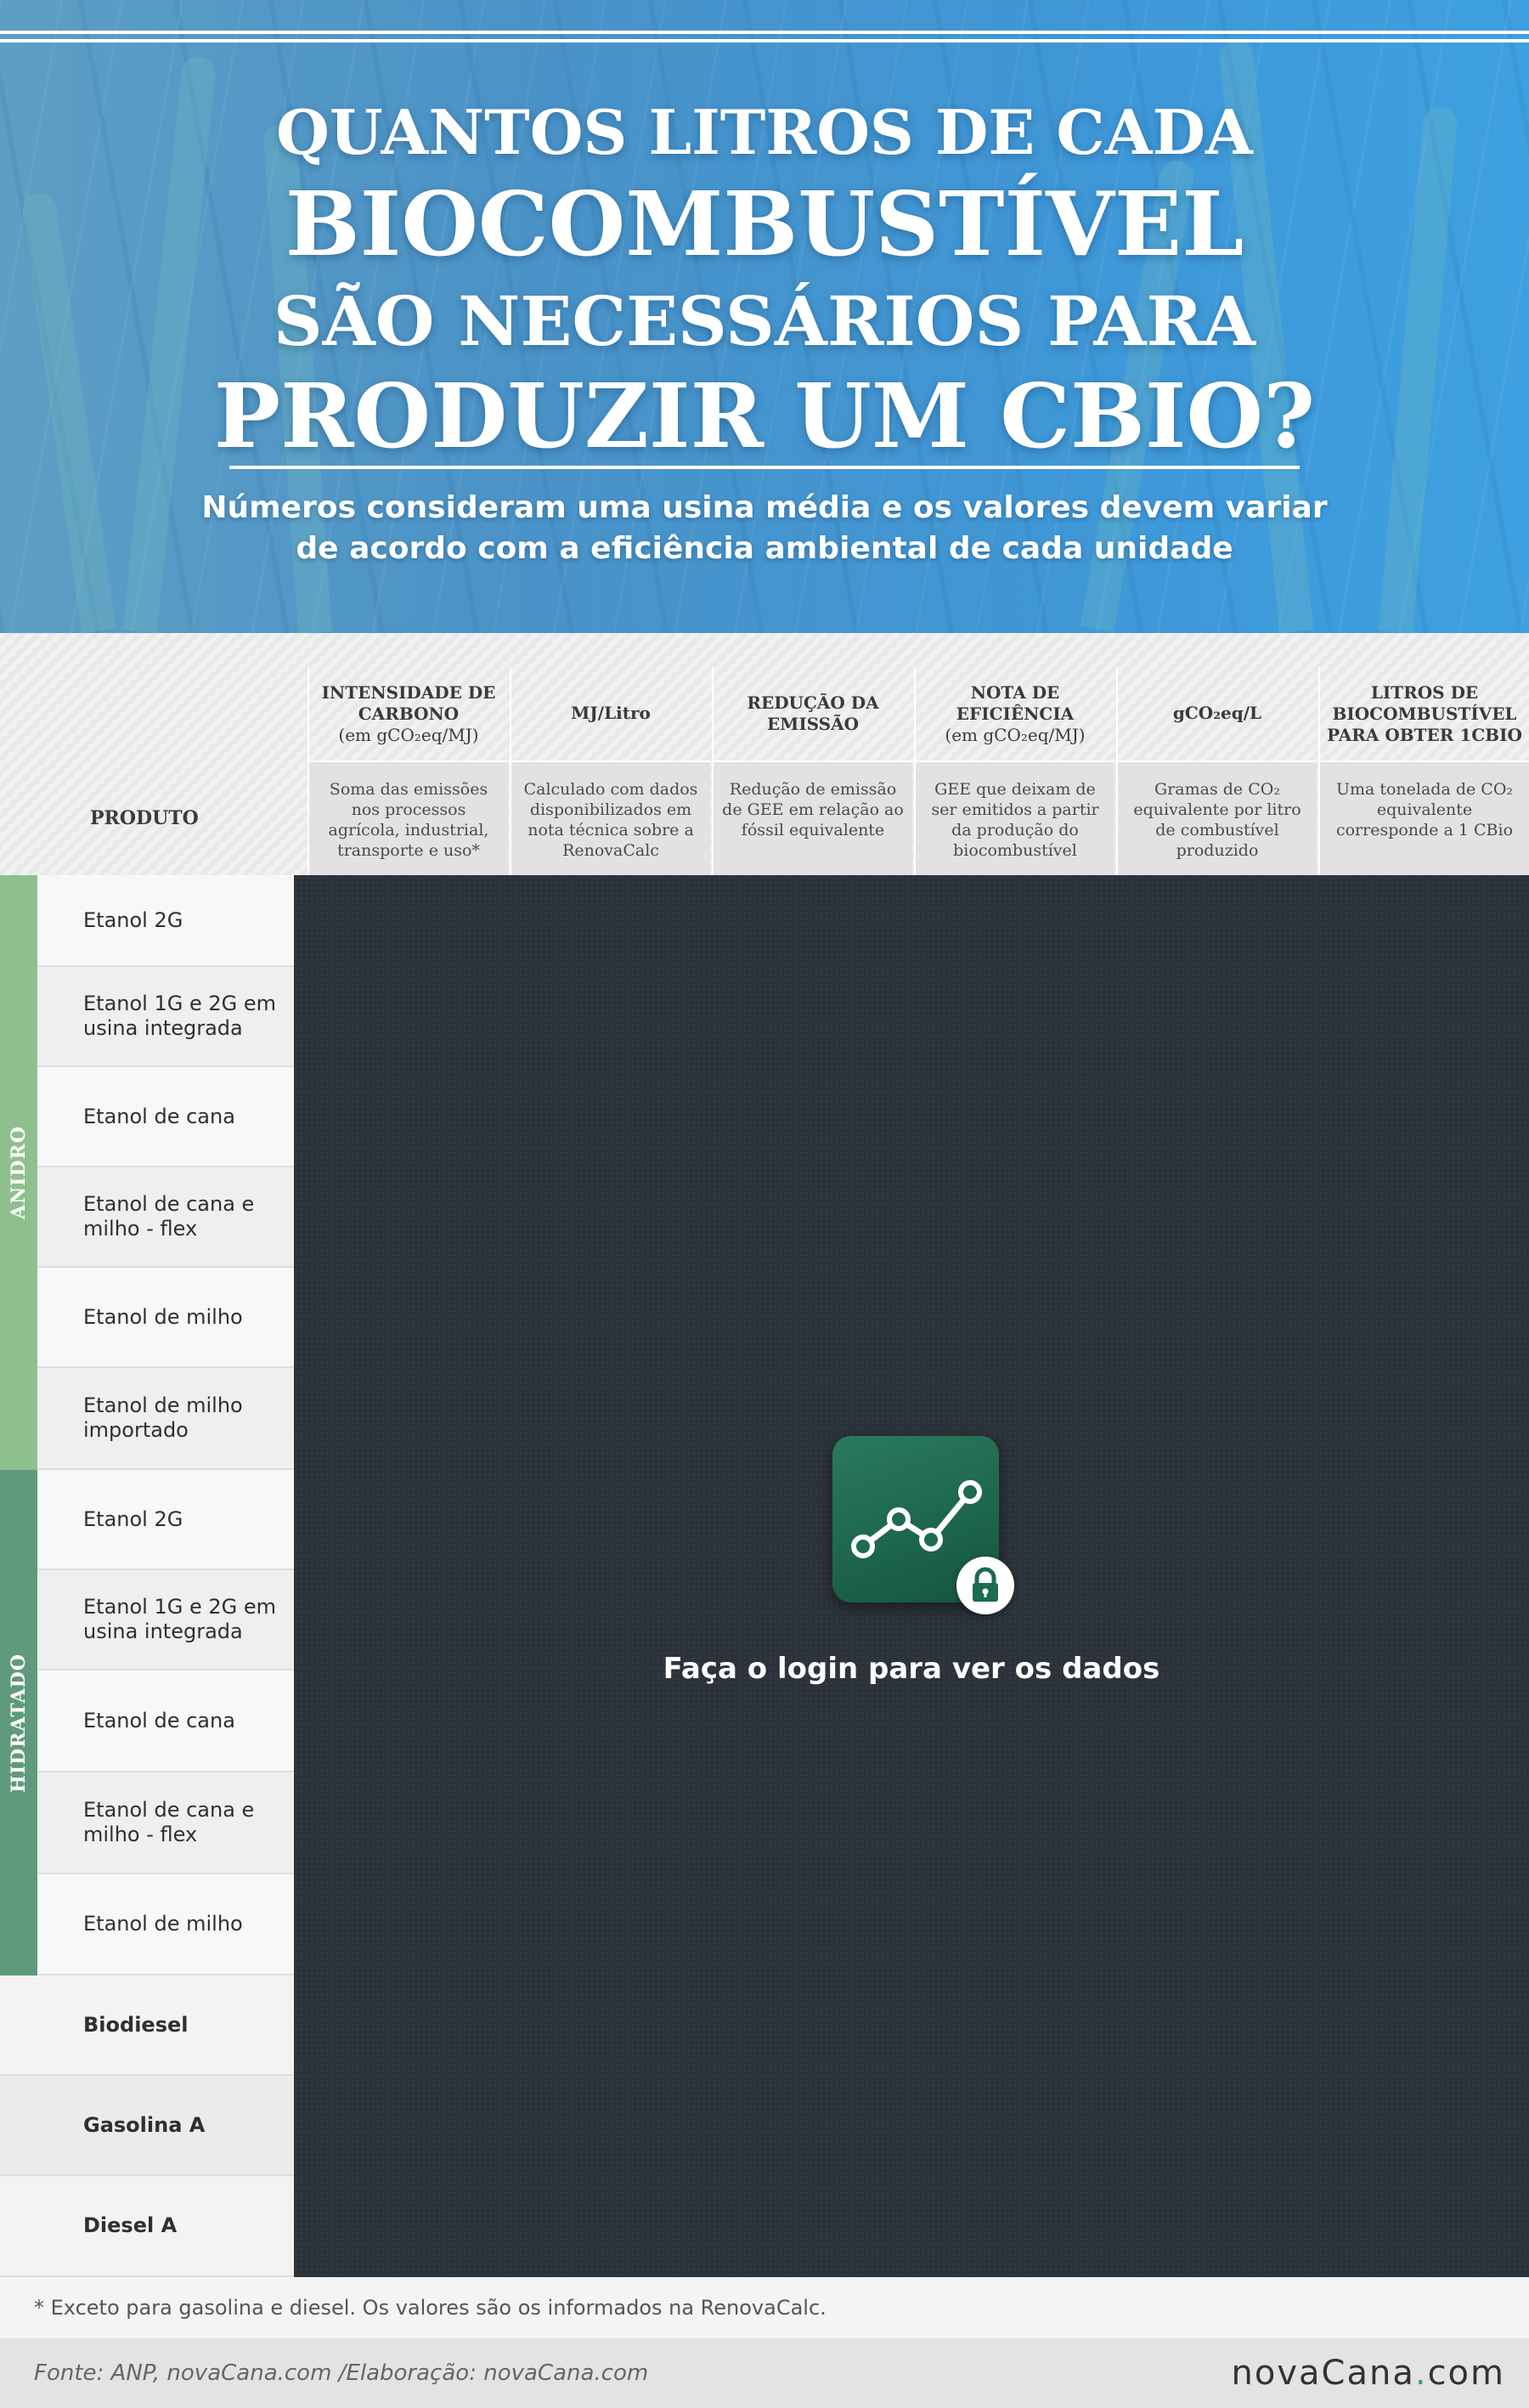 Image resolution: width=1529 pixels, height=2408 pixels. I want to click on table-row: Gasolina A, so click(147, 2126).